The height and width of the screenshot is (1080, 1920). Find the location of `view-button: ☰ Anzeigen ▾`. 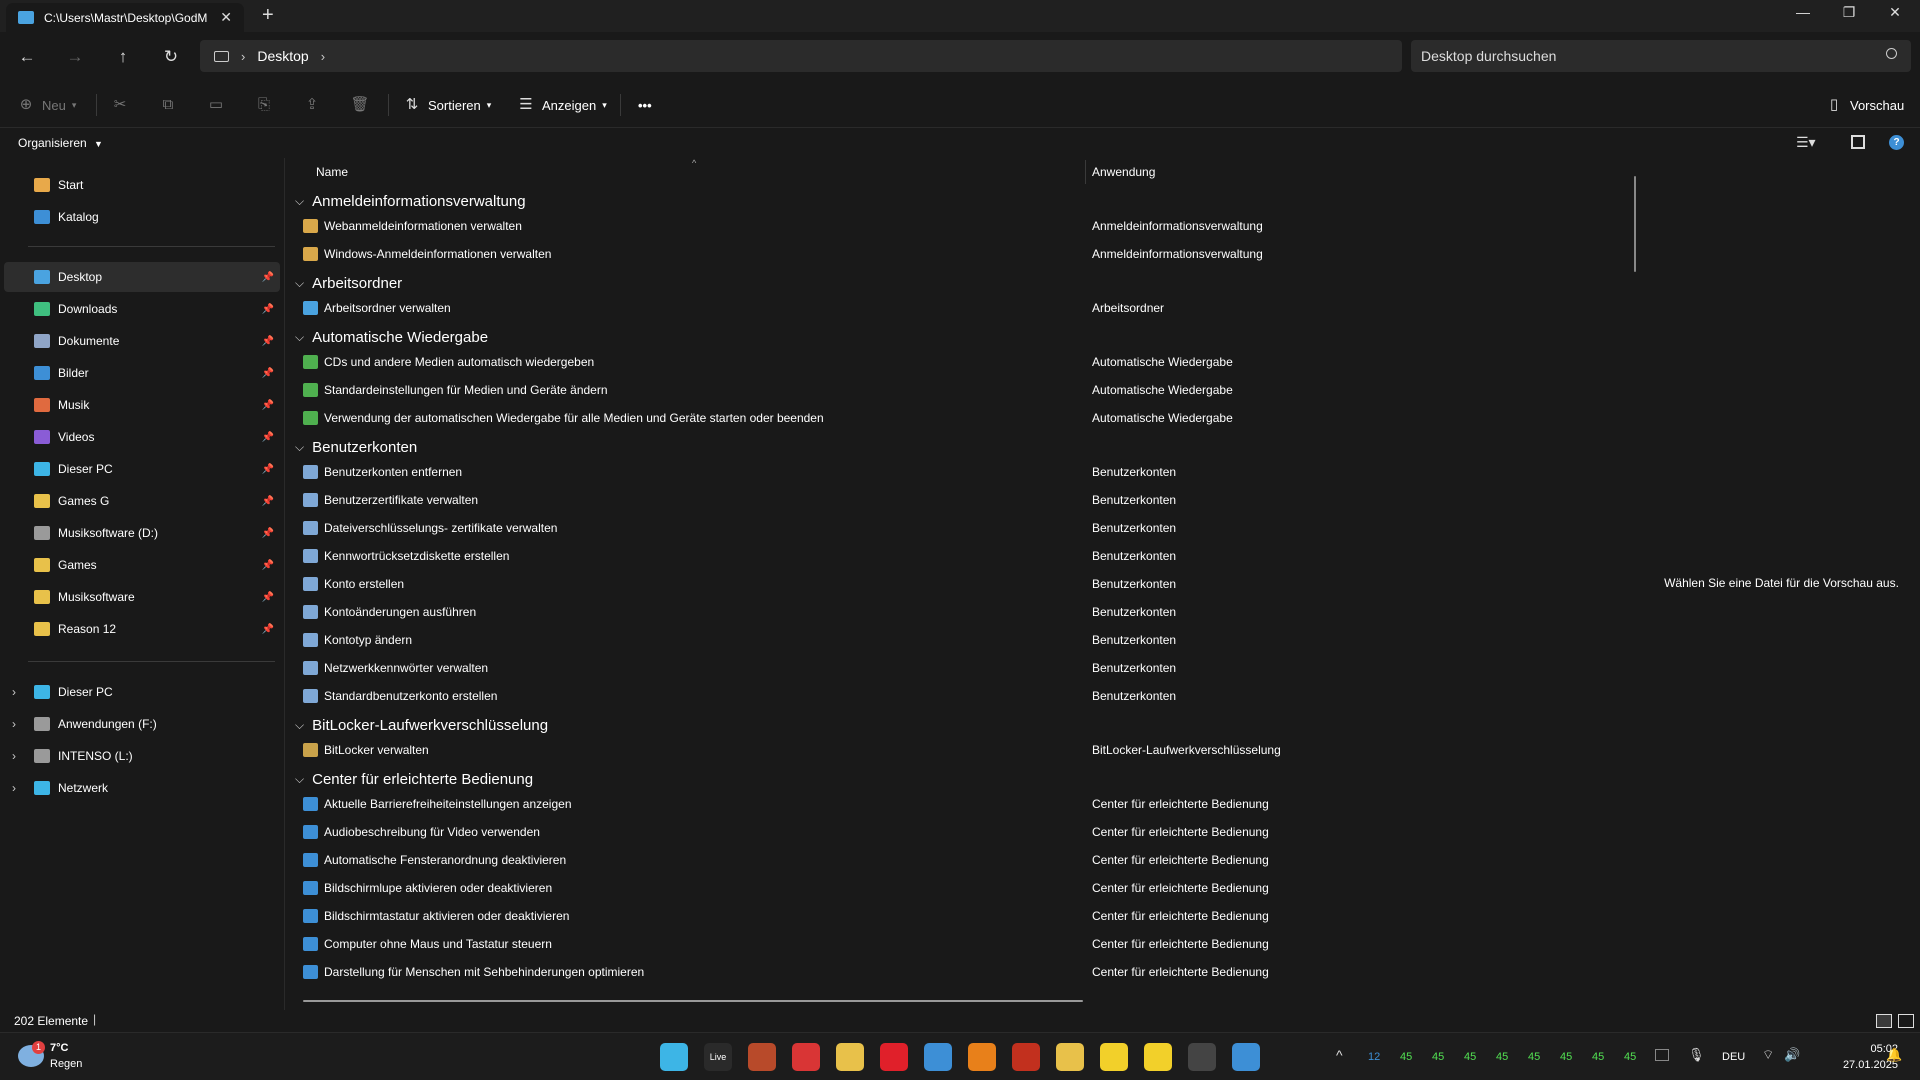

view-button: ☰ Anzeigen ▾ is located at coordinates (561, 105).